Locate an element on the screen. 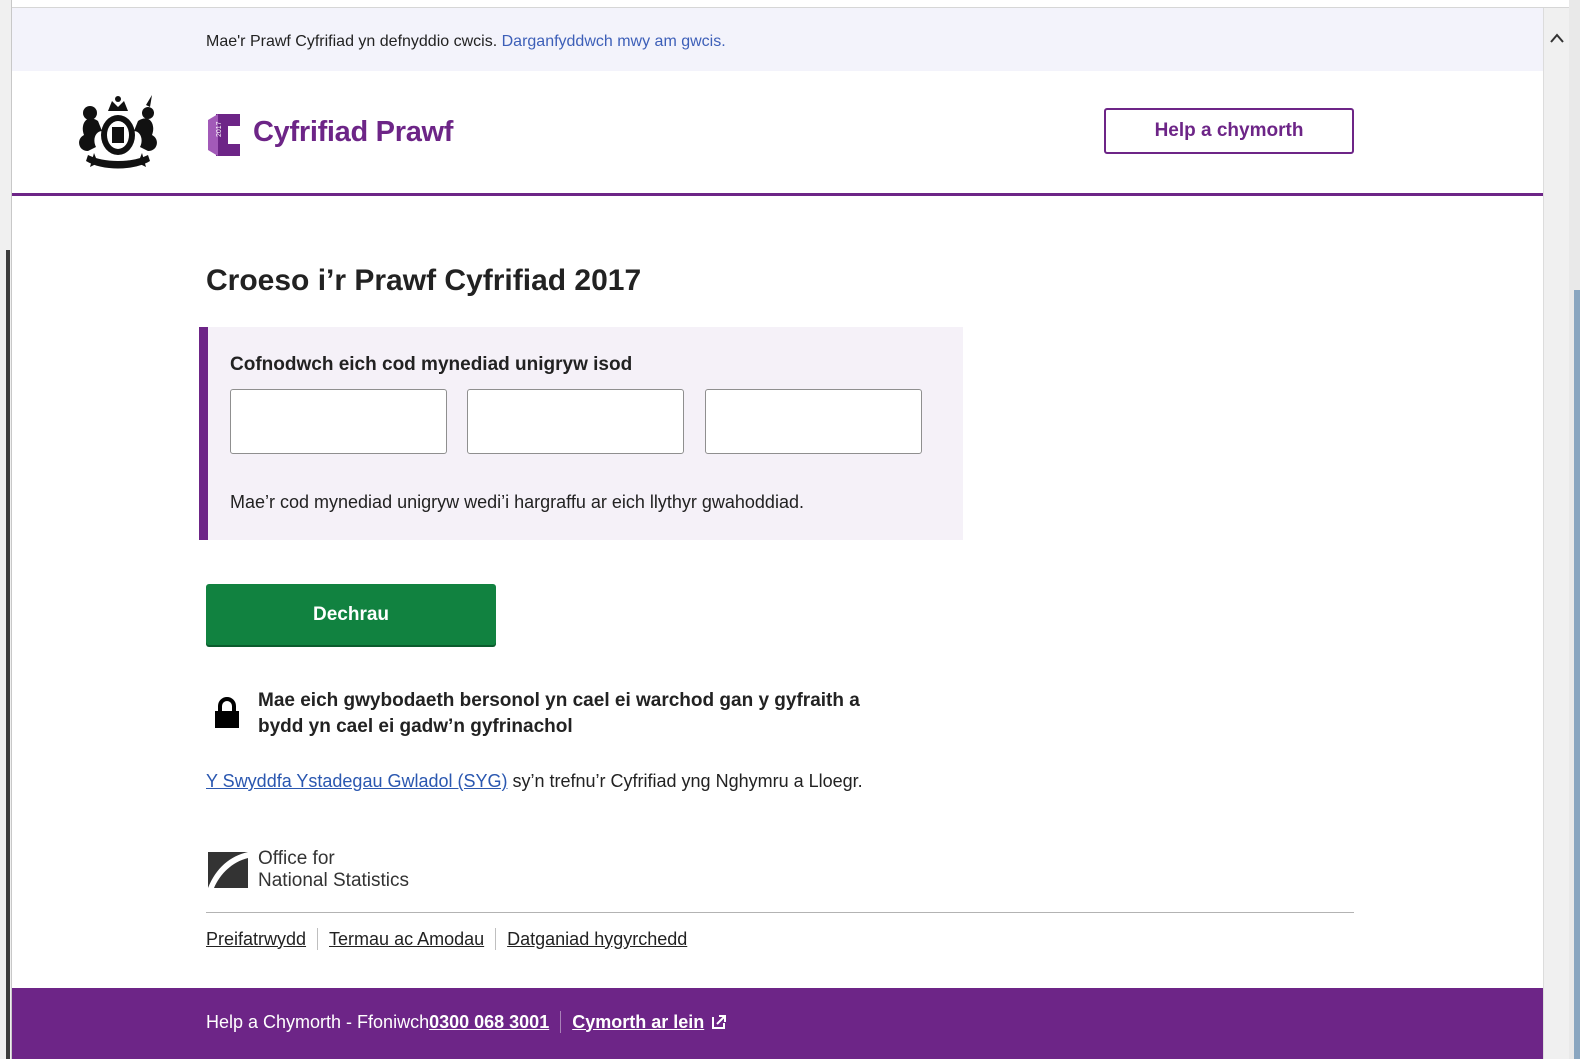 This screenshot has height=1059, width=1580. vertical-scrollbar is located at coordinates (1556, 533).